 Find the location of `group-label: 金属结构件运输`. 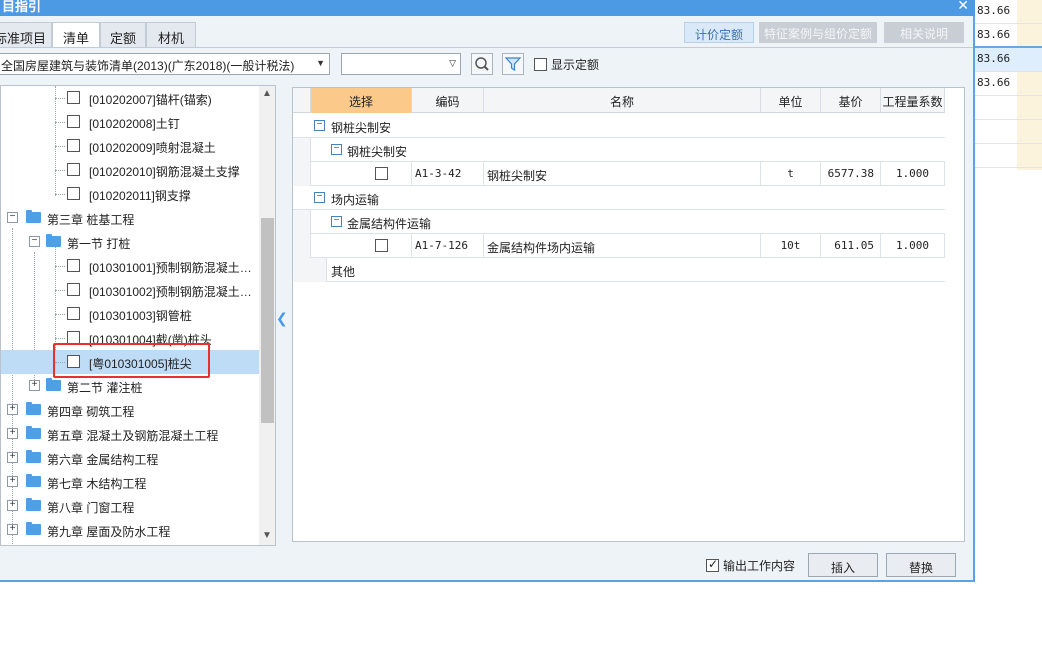

group-label: 金属结构件运输 is located at coordinates (389, 224).